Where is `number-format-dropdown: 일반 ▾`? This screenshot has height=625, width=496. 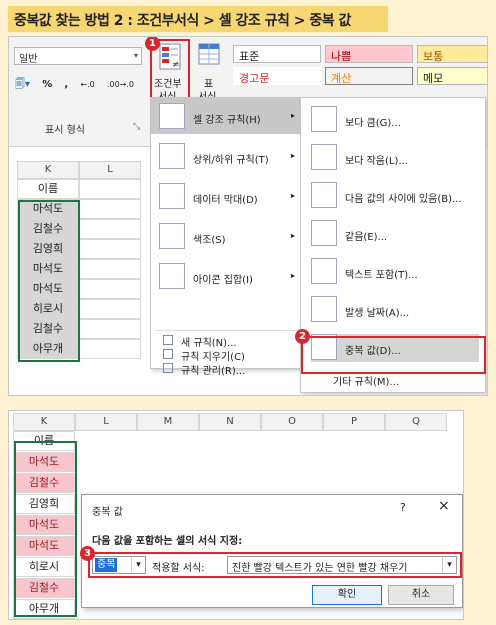 number-format-dropdown: 일반 ▾ is located at coordinates (78, 56).